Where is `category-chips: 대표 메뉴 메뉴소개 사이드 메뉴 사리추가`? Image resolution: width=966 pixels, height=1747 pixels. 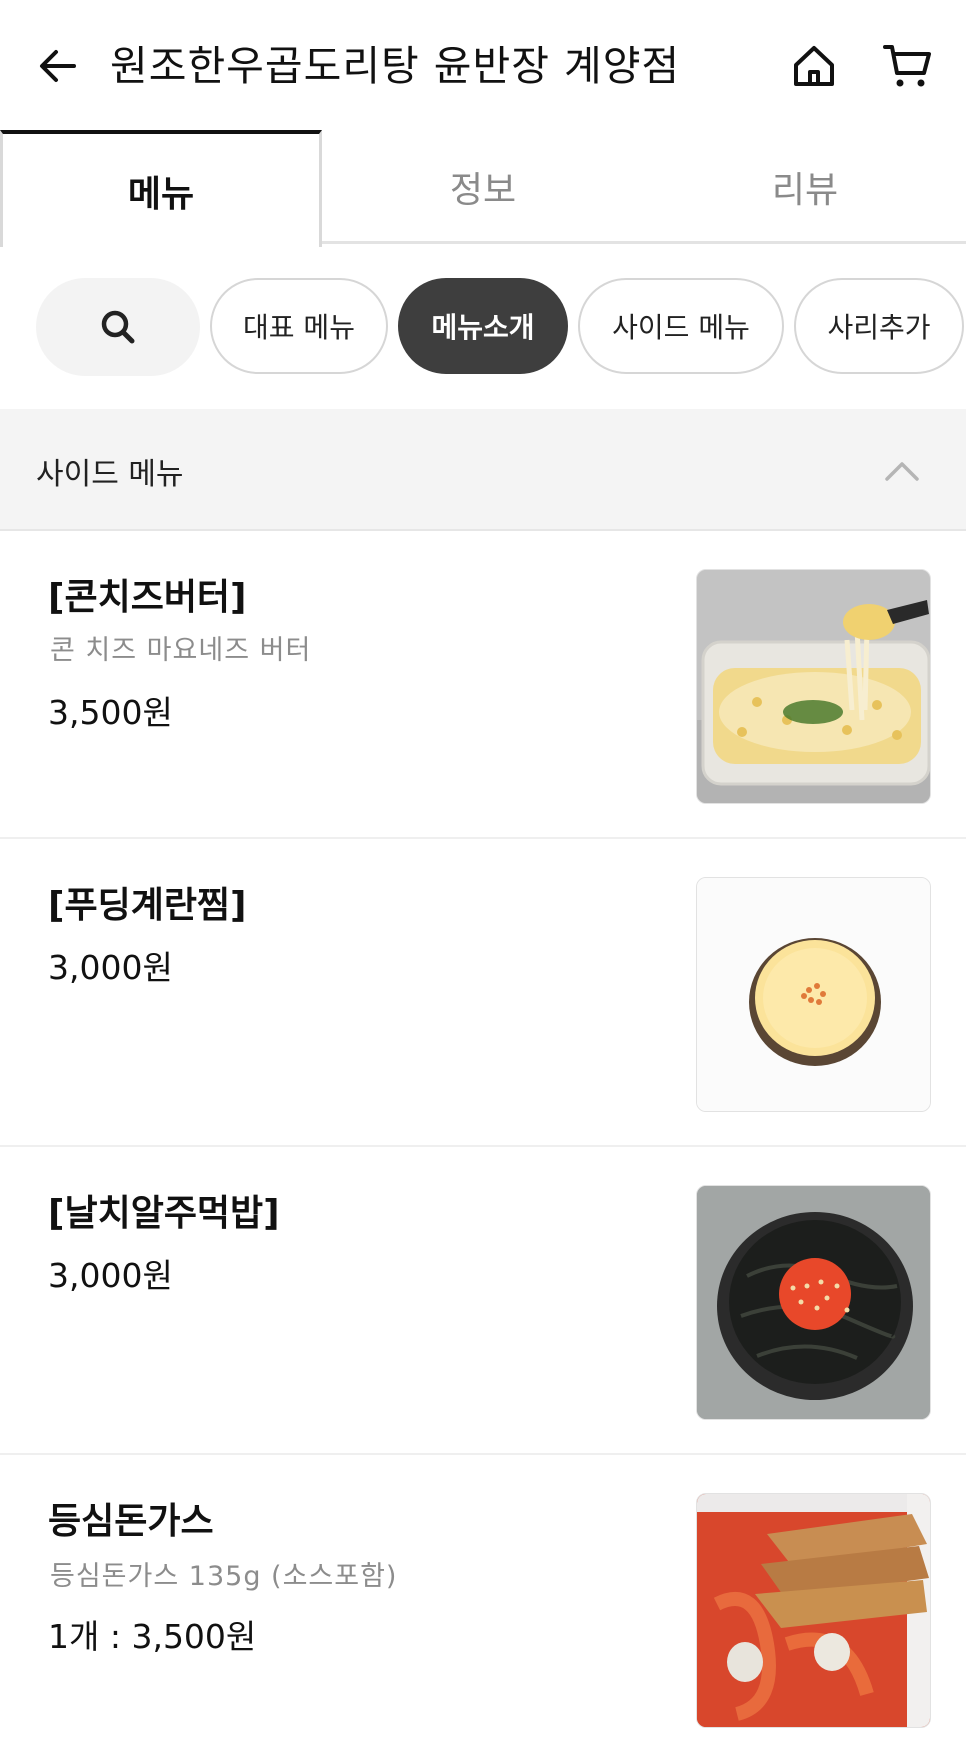
category-chips: 대표 메뉴 메뉴소개 사이드 메뉴 사리추가 is located at coordinates (483, 326).